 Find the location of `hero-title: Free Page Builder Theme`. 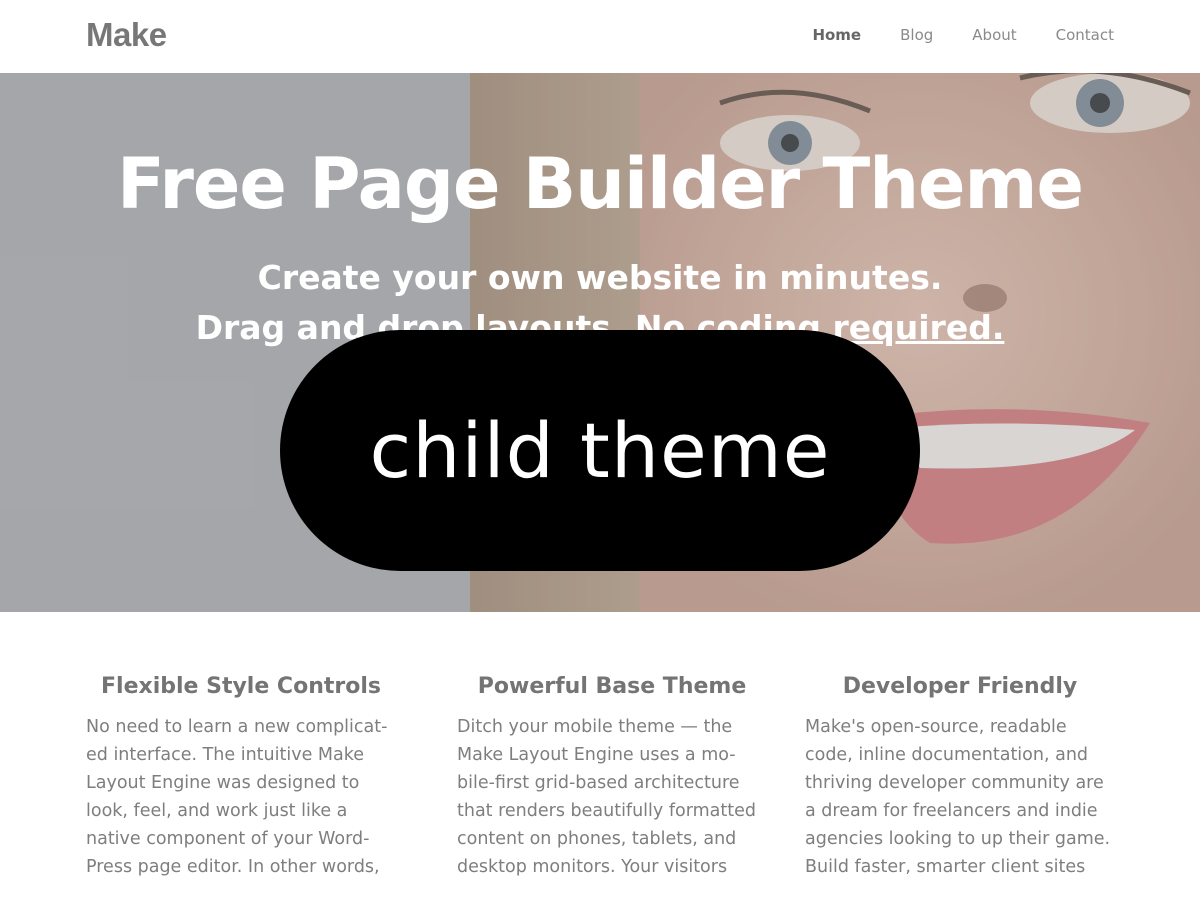

hero-title: Free Page Builder Theme is located at coordinates (600, 184).